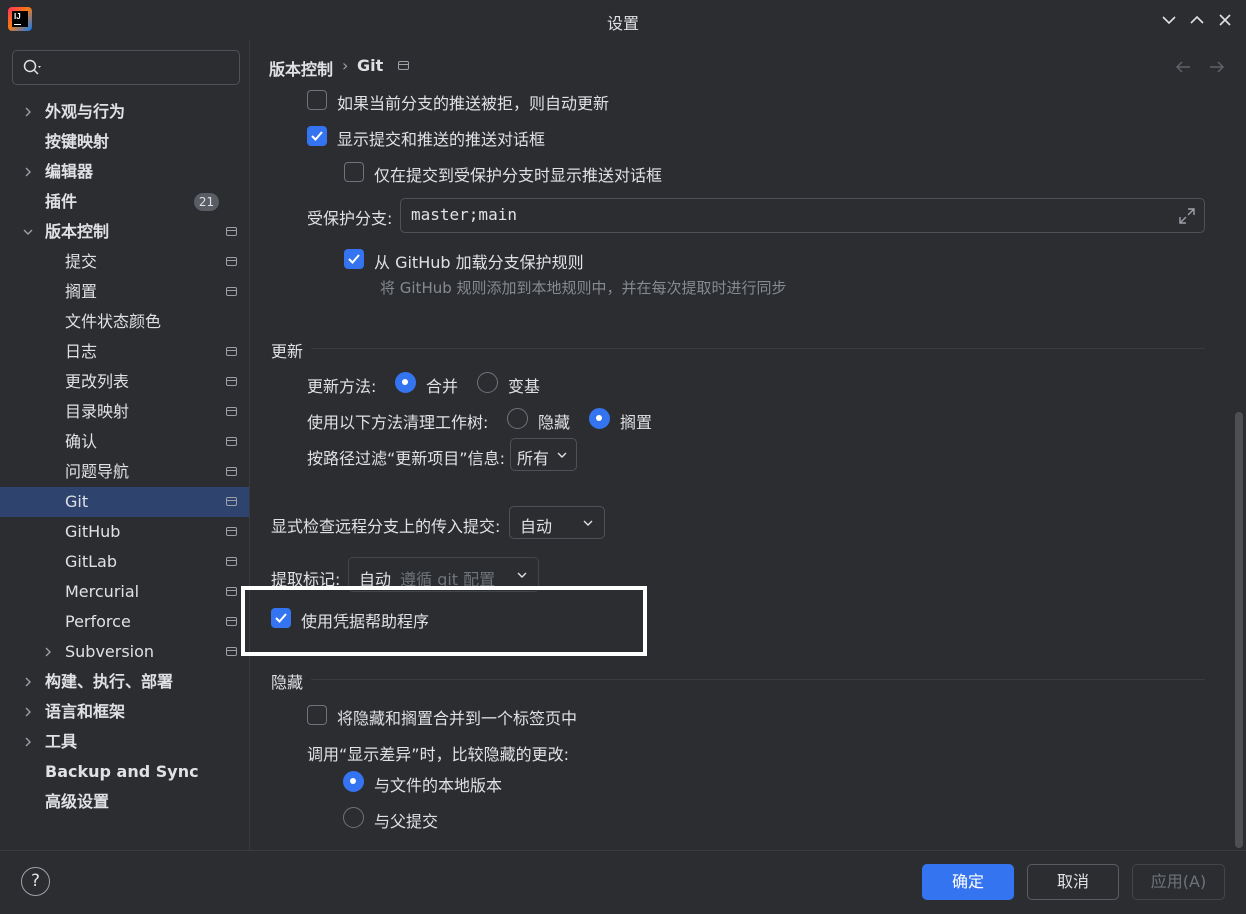  What do you see at coordinates (1178, 882) in the screenshot?
I see `apply-button: 应用(A)` at bounding box center [1178, 882].